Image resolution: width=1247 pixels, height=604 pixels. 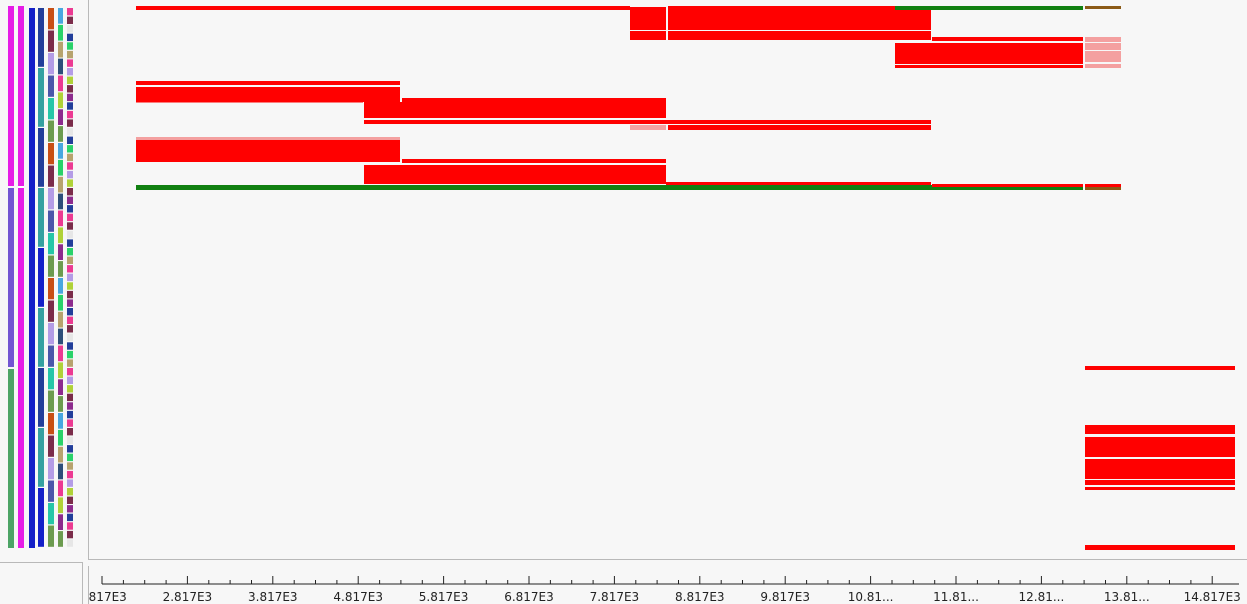 I want to click on thread-tree-color-columns, so click(x=41, y=280).